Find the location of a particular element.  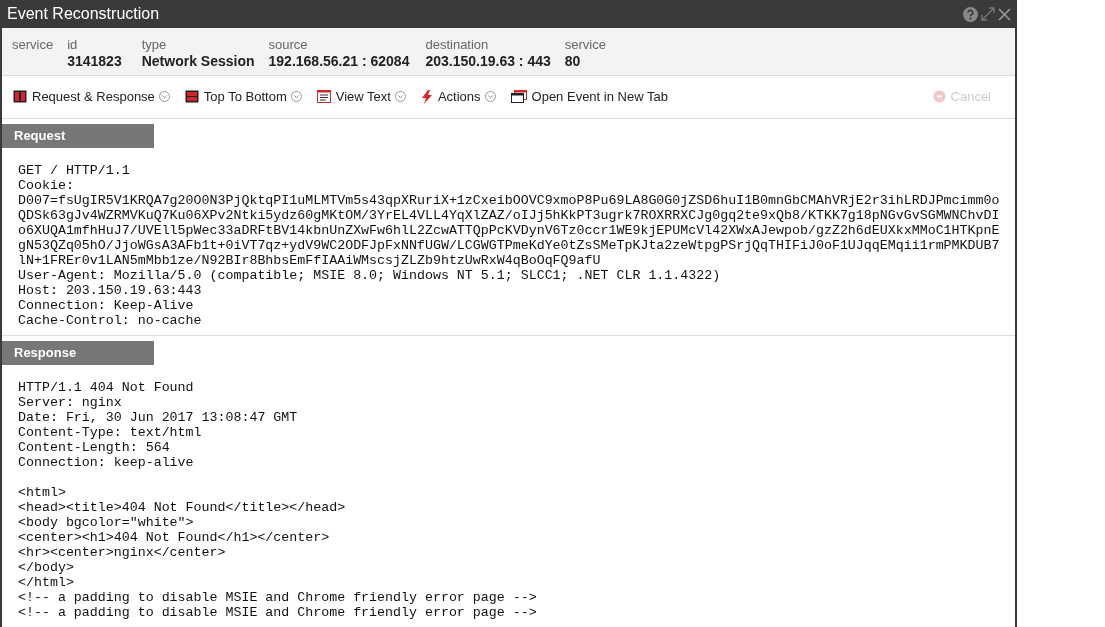

toolbar-button: View Text is located at coordinates (361, 96).